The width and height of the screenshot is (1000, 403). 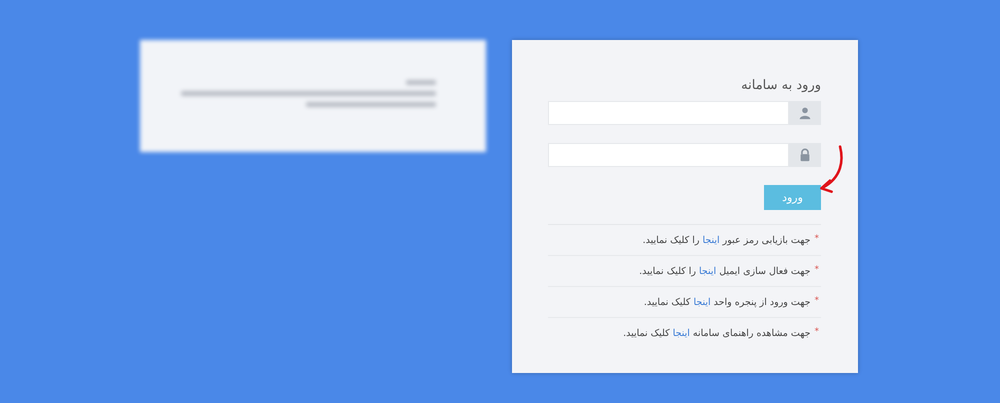 I want to click on login-title: ورود به سامانه, so click(x=781, y=85).